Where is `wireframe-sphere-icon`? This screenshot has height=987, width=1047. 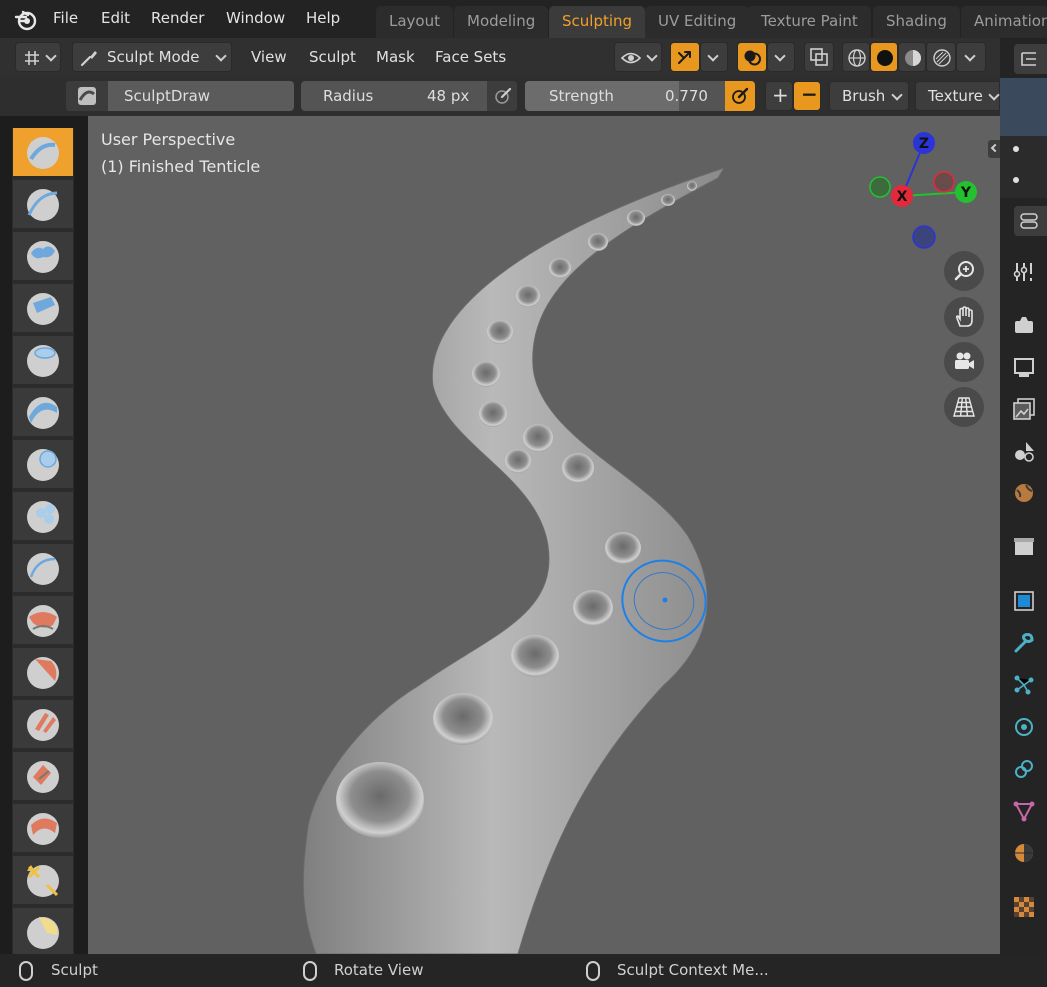 wireframe-sphere-icon is located at coordinates (857, 58).